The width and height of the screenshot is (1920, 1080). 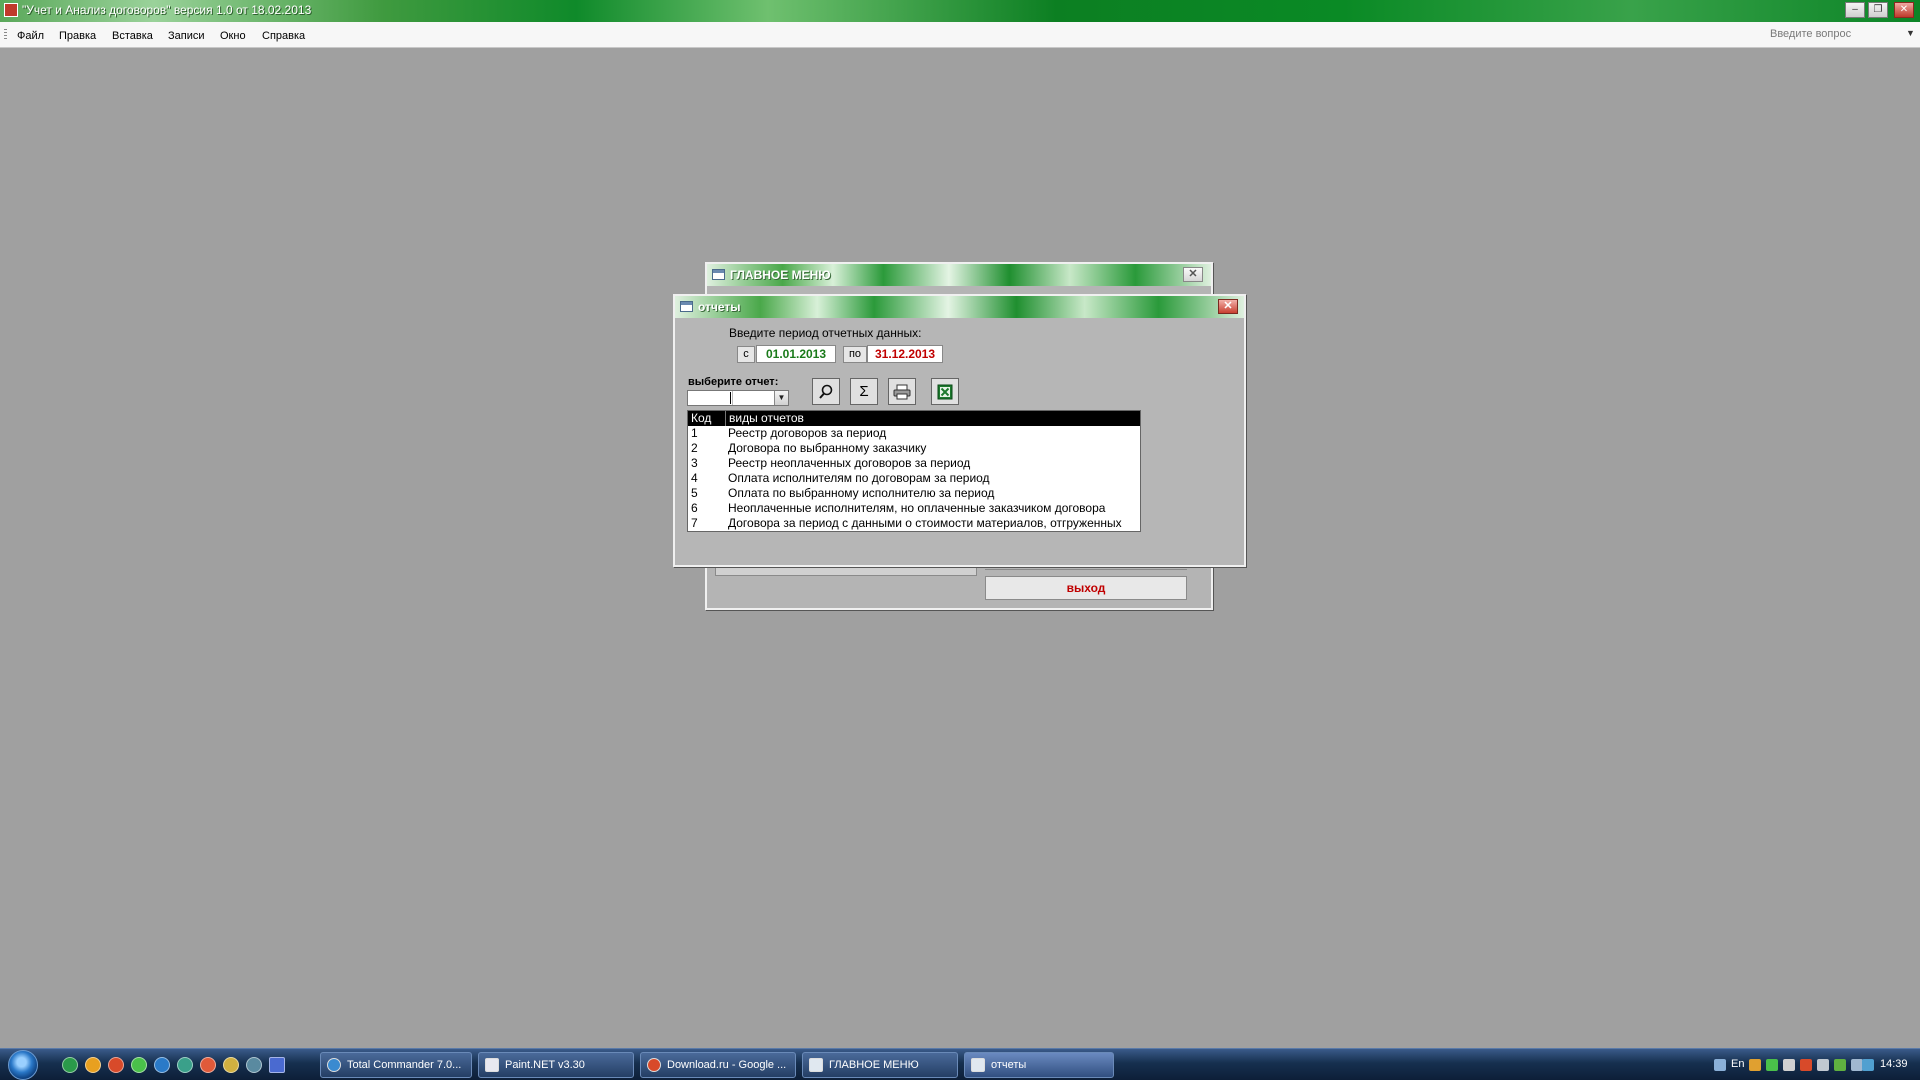 What do you see at coordinates (1810, 34) in the screenshot?
I see `help-question-input: Введите вопрос` at bounding box center [1810, 34].